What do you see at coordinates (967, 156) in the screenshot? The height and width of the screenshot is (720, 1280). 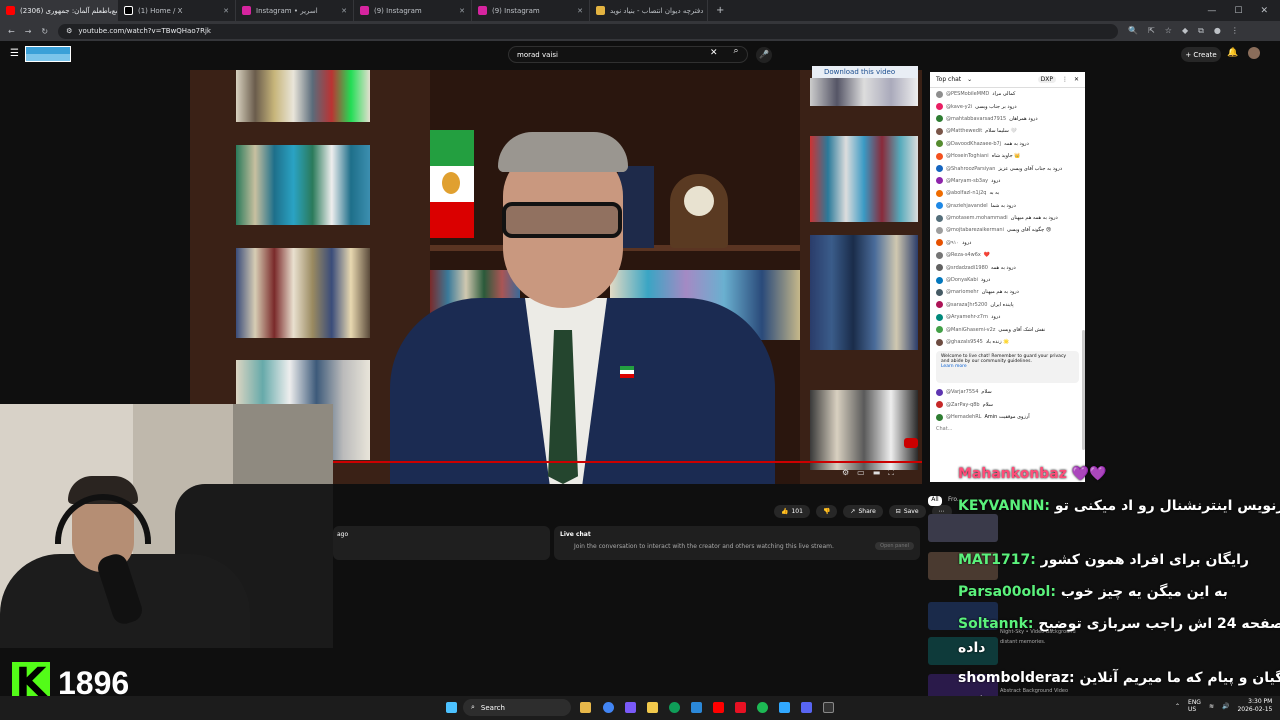 I see `chat-username: @HoseinToghiani` at bounding box center [967, 156].